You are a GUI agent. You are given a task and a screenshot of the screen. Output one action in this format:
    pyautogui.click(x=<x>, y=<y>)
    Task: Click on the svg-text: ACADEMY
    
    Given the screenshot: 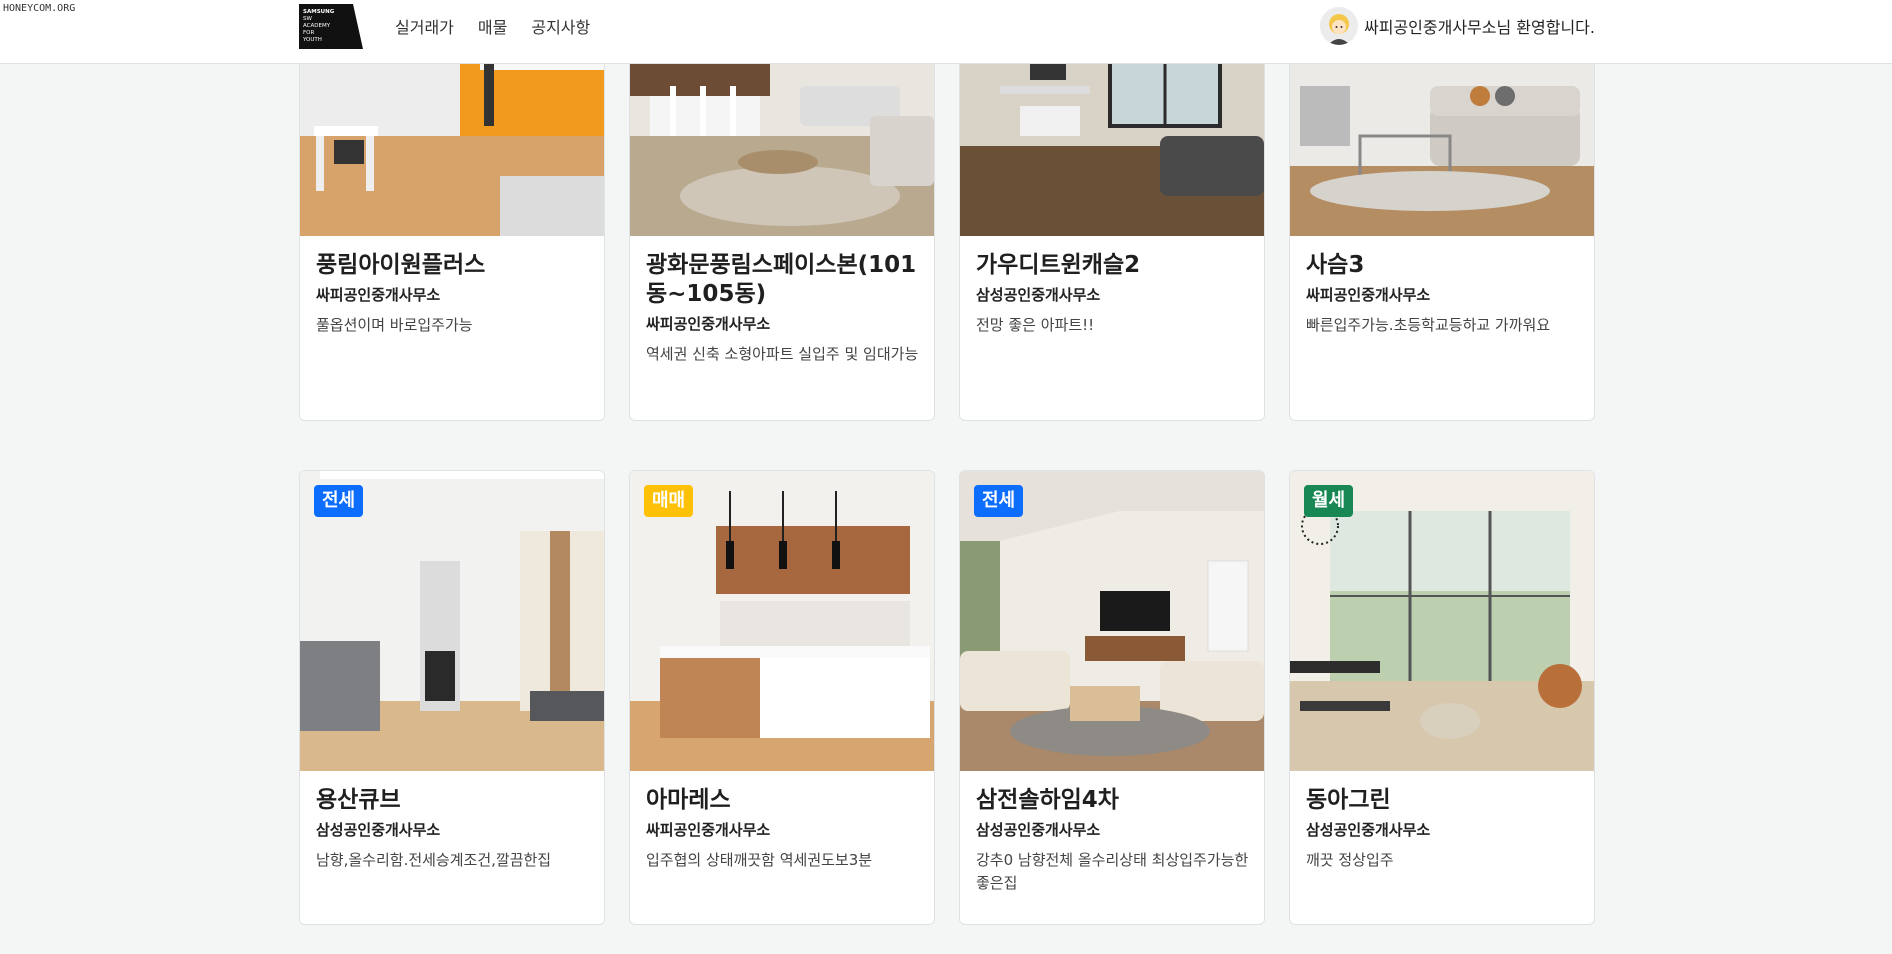 What is the action you would take?
    pyautogui.click(x=317, y=26)
    